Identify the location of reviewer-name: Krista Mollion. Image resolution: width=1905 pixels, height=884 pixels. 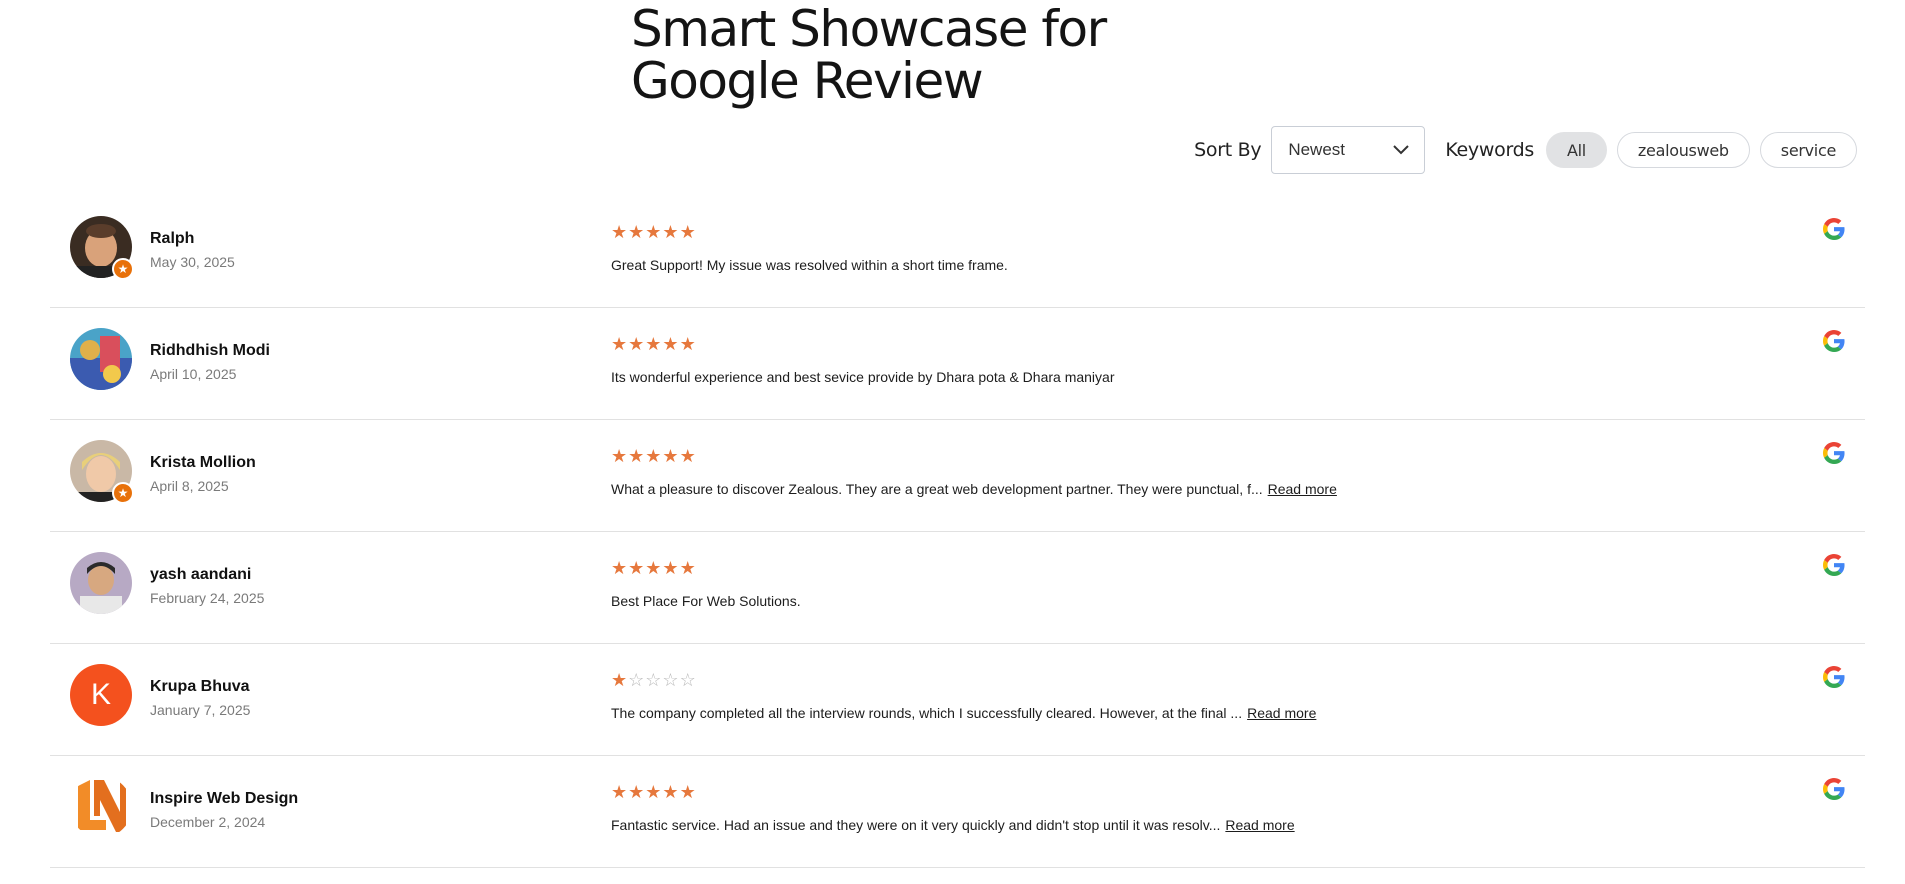
(203, 462).